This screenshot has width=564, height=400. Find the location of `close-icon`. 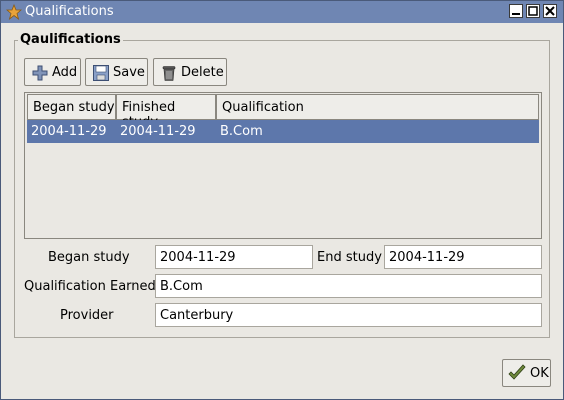

close-icon is located at coordinates (550, 11).